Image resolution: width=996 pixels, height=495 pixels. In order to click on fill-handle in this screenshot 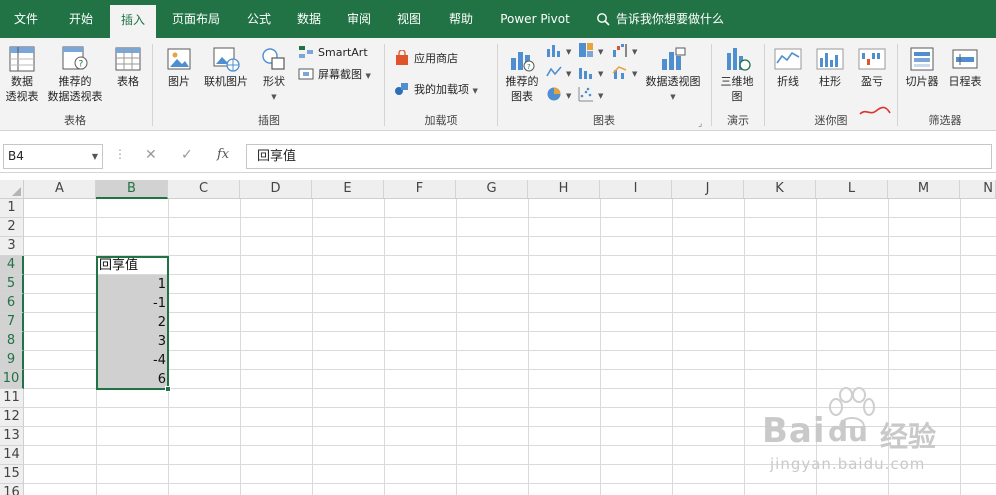, I will do `click(168, 389)`.